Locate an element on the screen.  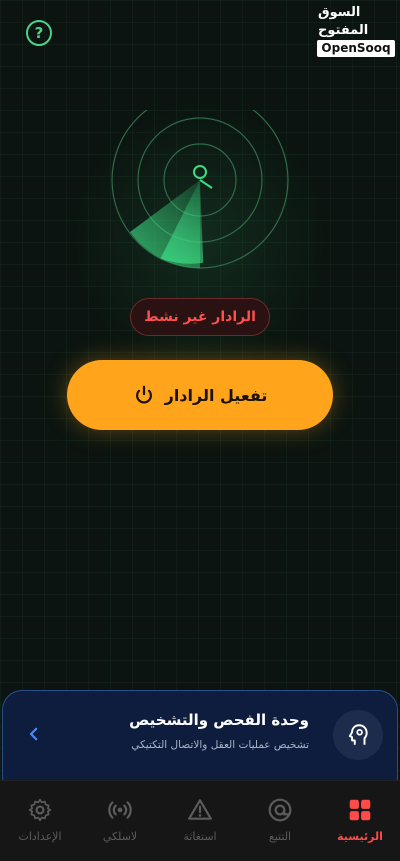
radar-status-badge: الرادار غير نشط is located at coordinates (200, 317).